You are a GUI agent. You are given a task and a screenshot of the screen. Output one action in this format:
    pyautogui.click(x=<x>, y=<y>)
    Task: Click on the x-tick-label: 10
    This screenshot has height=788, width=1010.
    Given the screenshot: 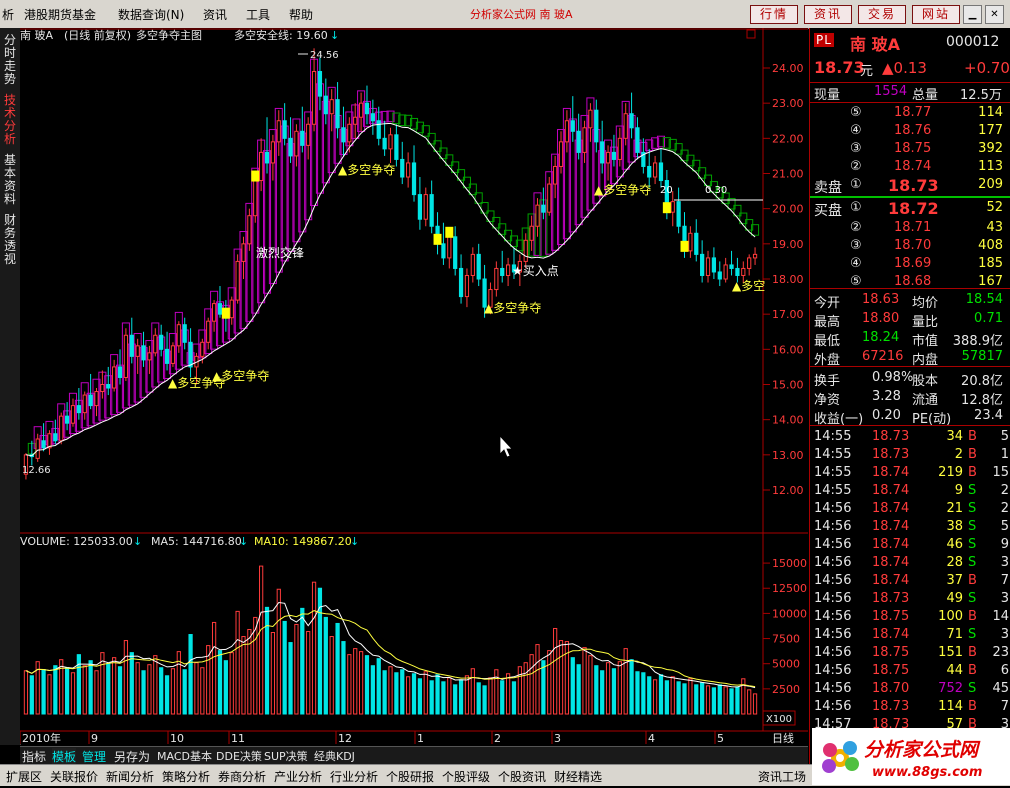 What is the action you would take?
    pyautogui.click(x=177, y=738)
    